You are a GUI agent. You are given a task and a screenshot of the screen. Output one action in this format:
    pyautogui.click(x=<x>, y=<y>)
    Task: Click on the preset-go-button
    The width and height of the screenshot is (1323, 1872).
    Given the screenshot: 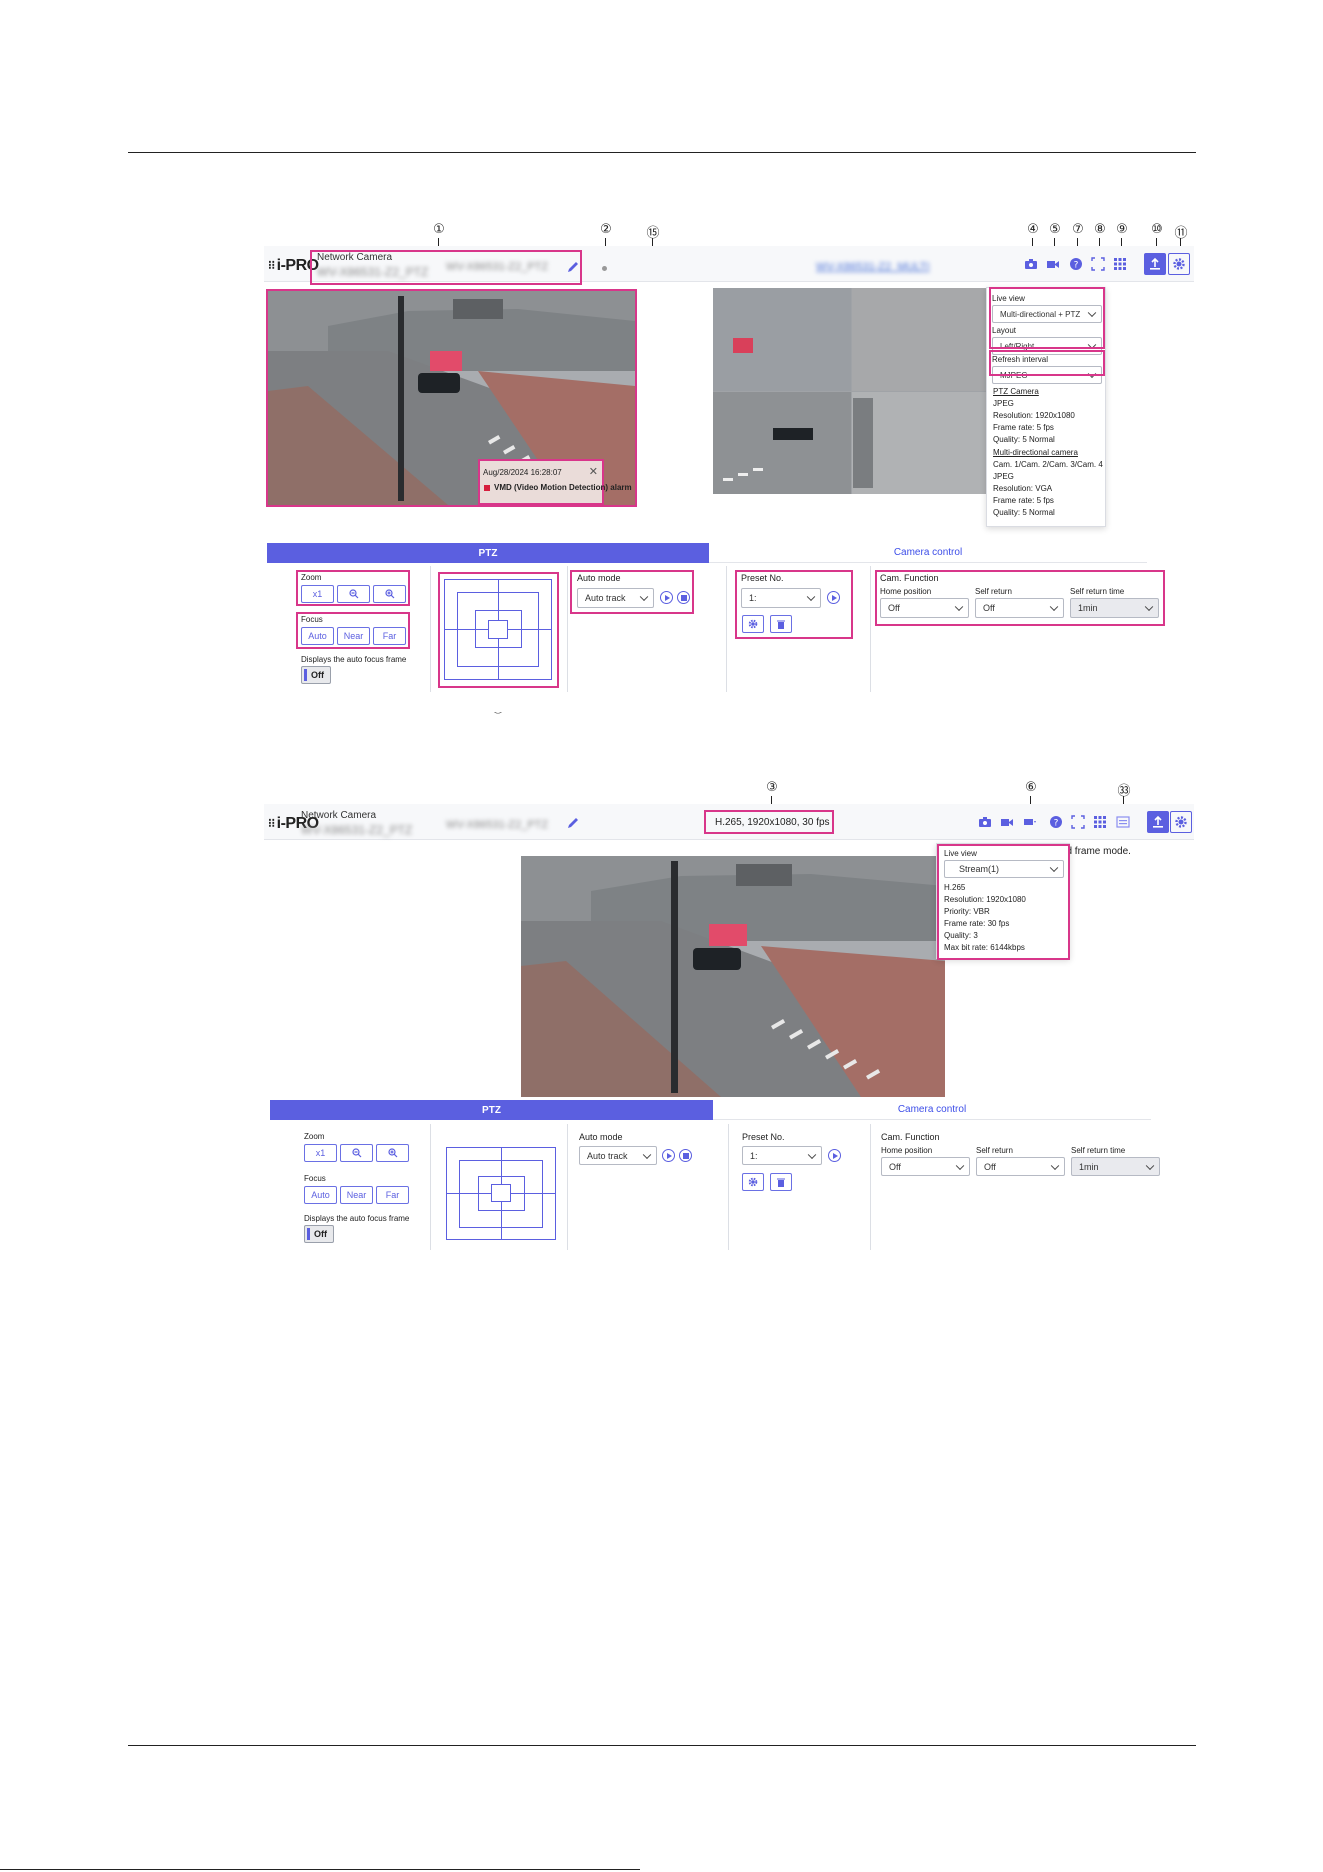 What is the action you would take?
    pyautogui.click(x=834, y=1155)
    